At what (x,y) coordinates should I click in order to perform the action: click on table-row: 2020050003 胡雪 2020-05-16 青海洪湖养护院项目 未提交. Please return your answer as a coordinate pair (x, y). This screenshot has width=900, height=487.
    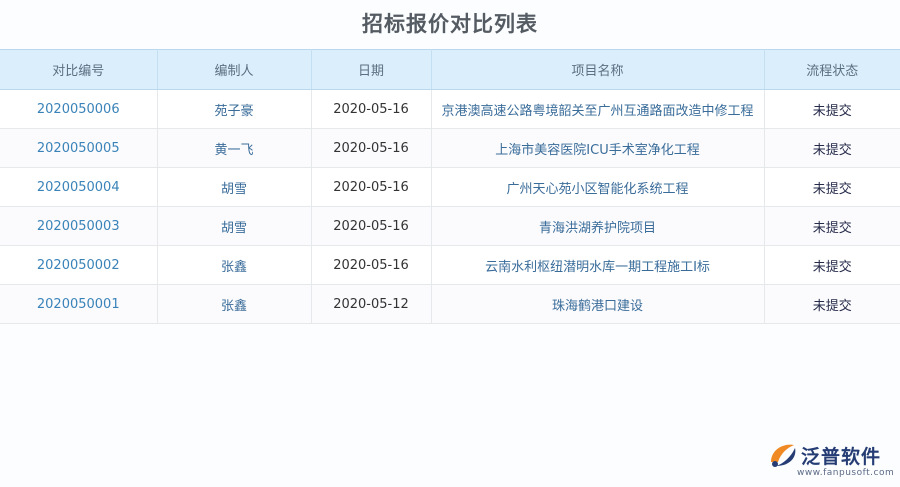
    Looking at the image, I should click on (450, 226).